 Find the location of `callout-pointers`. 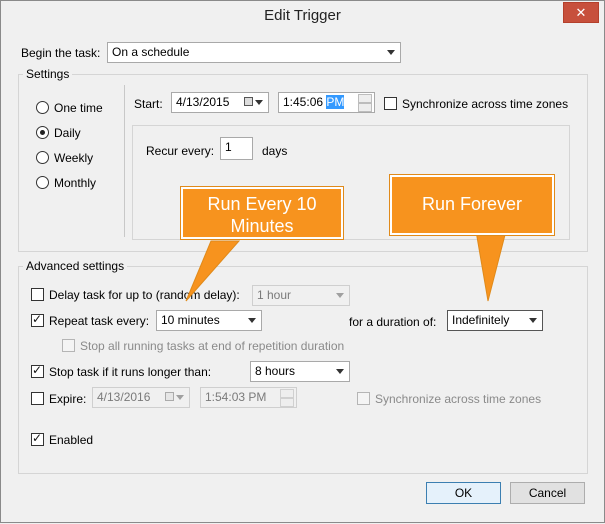

callout-pointers is located at coordinates (346, 266).